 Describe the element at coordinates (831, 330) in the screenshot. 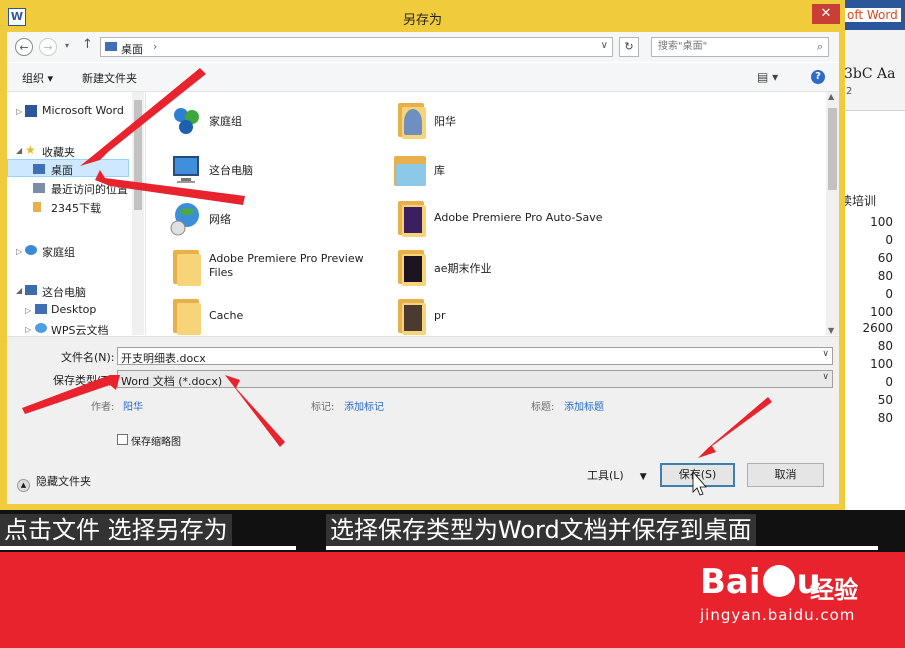

I see `scroll-down-icon: ▼` at that location.